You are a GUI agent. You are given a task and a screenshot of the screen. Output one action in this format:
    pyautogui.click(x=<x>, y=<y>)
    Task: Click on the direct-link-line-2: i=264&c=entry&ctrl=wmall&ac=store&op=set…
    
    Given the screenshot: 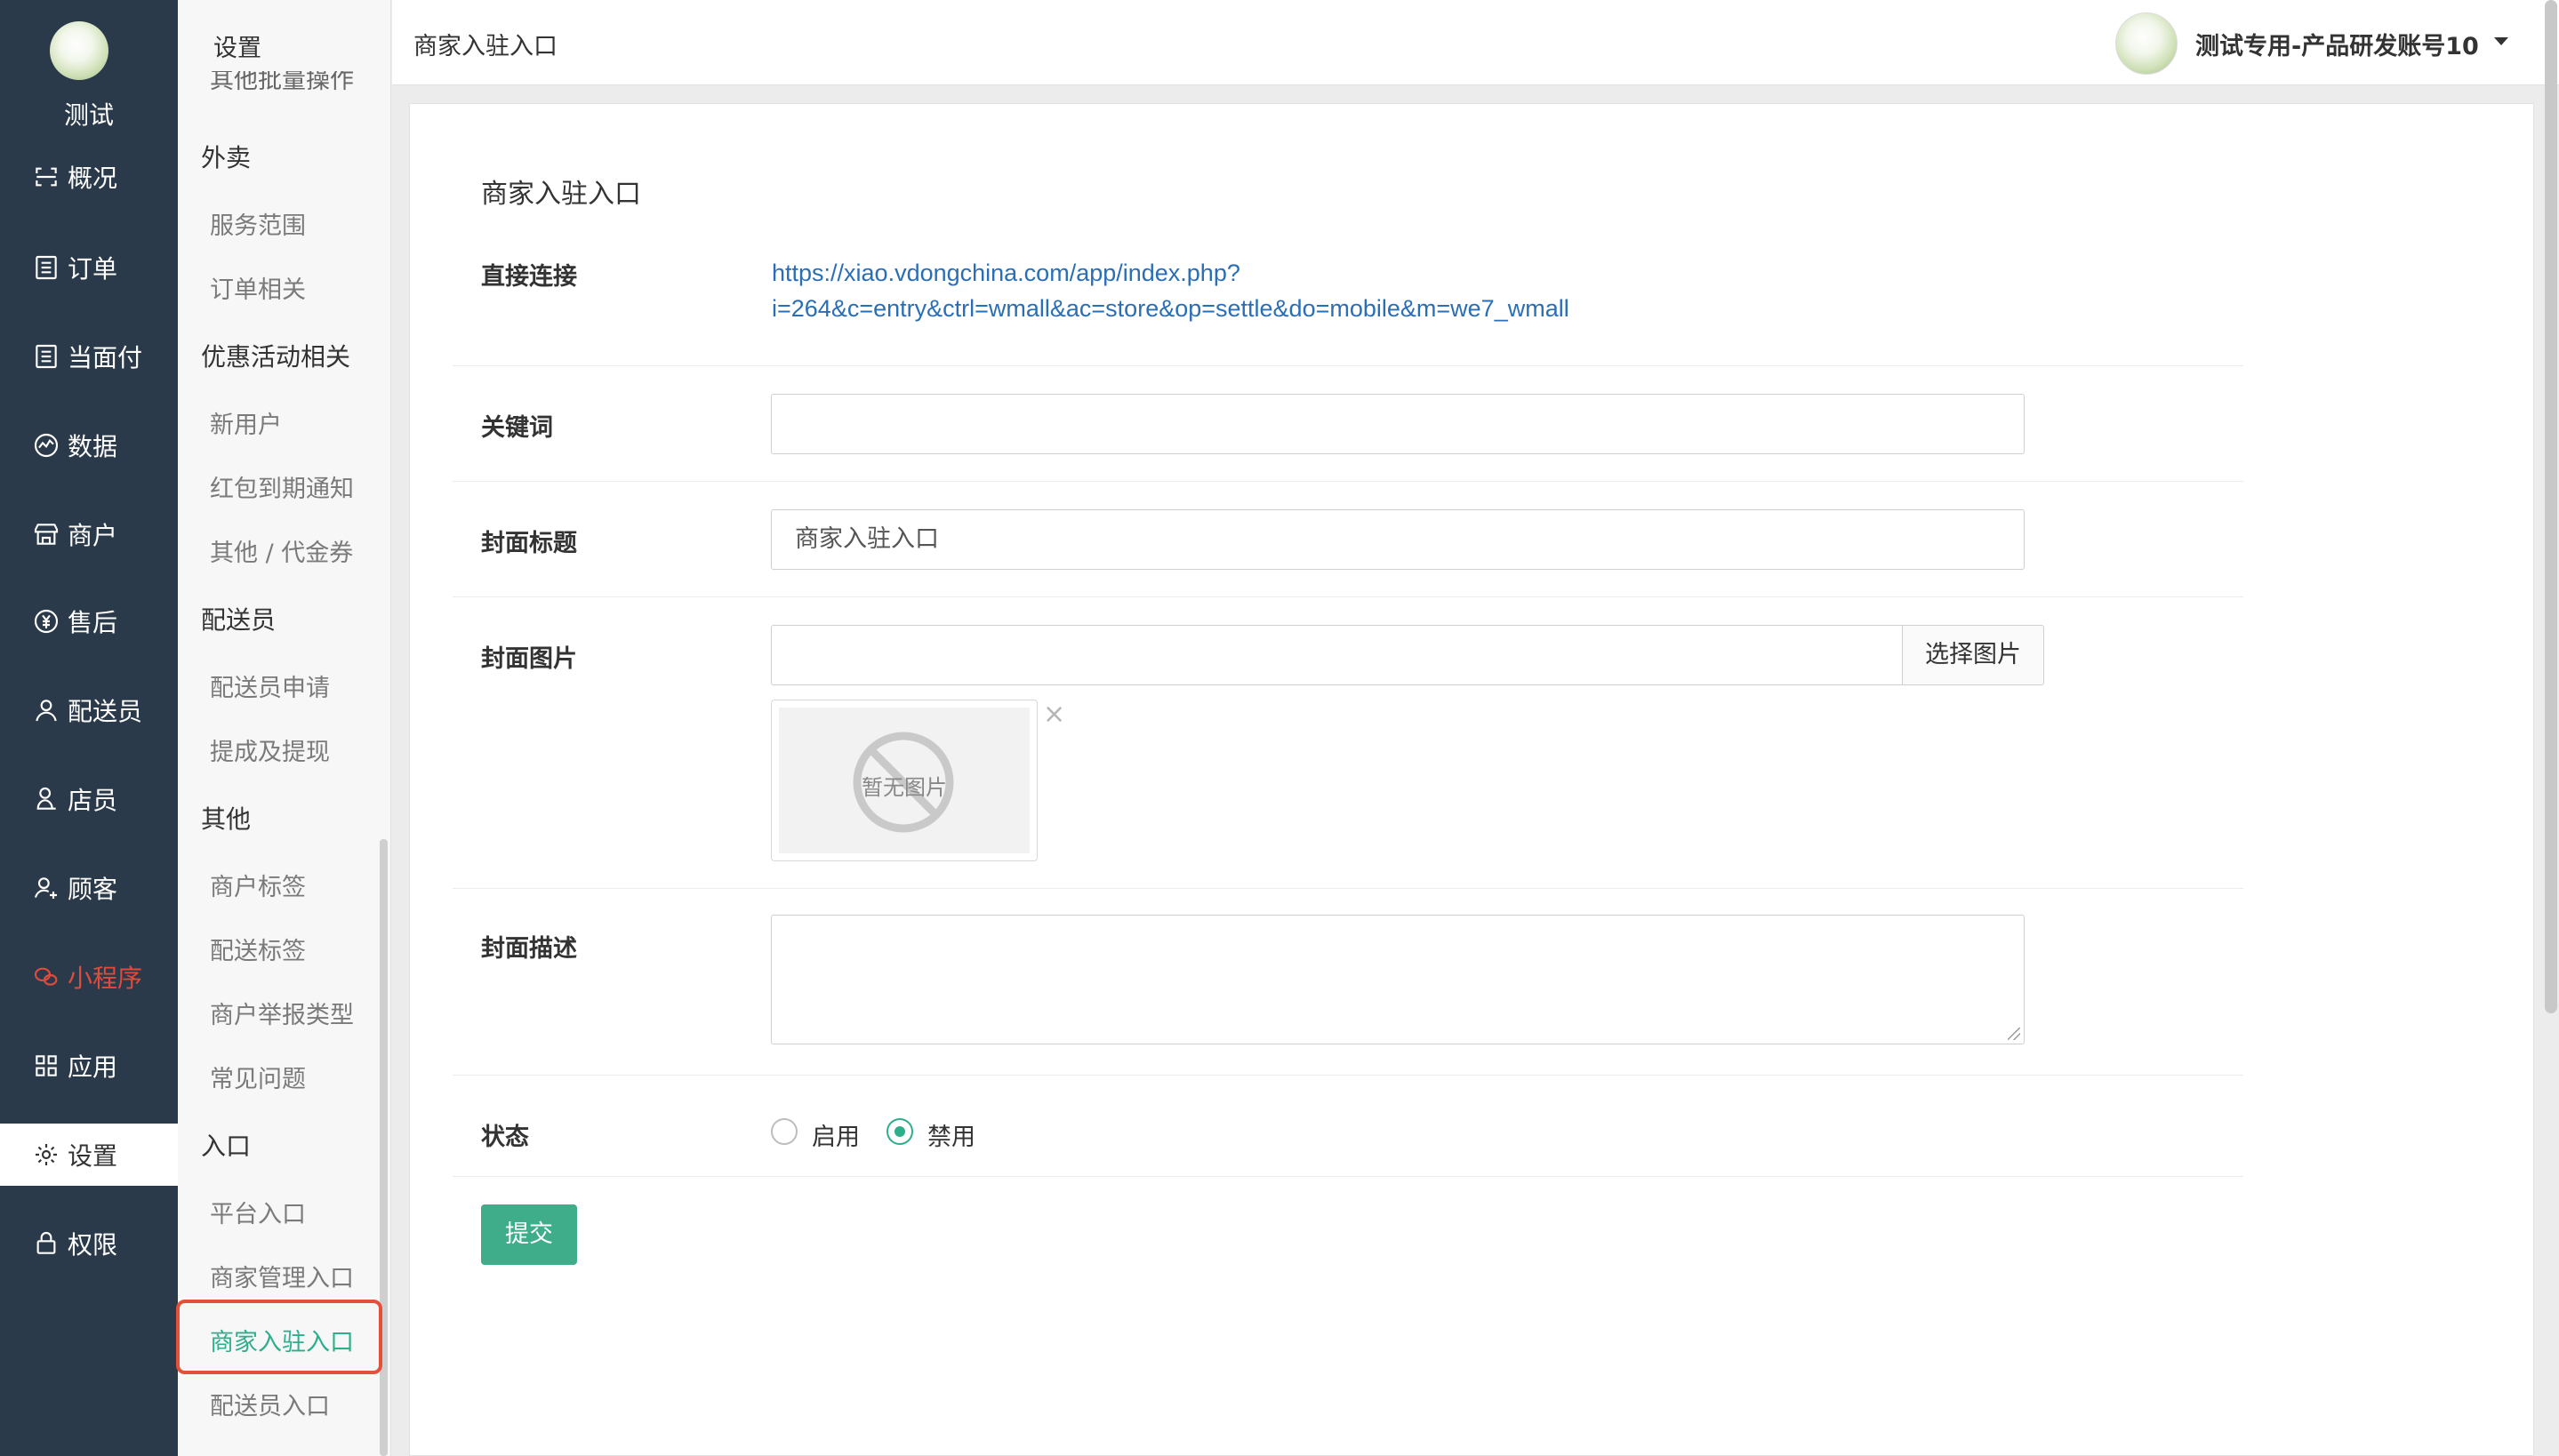 What is the action you would take?
    pyautogui.click(x=1170, y=308)
    